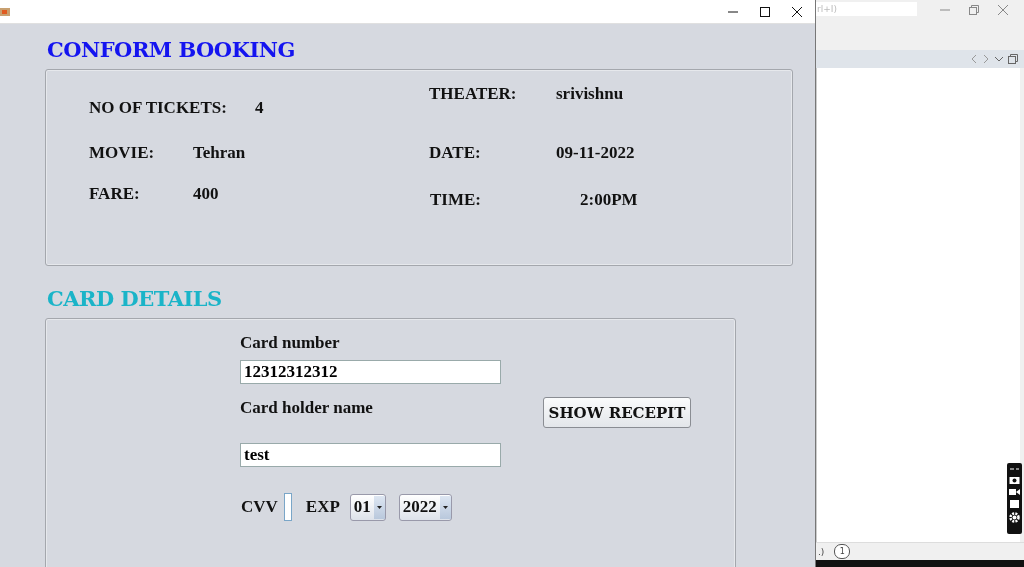  Describe the element at coordinates (425, 507) in the screenshot. I see `dropdown: 2022` at that location.